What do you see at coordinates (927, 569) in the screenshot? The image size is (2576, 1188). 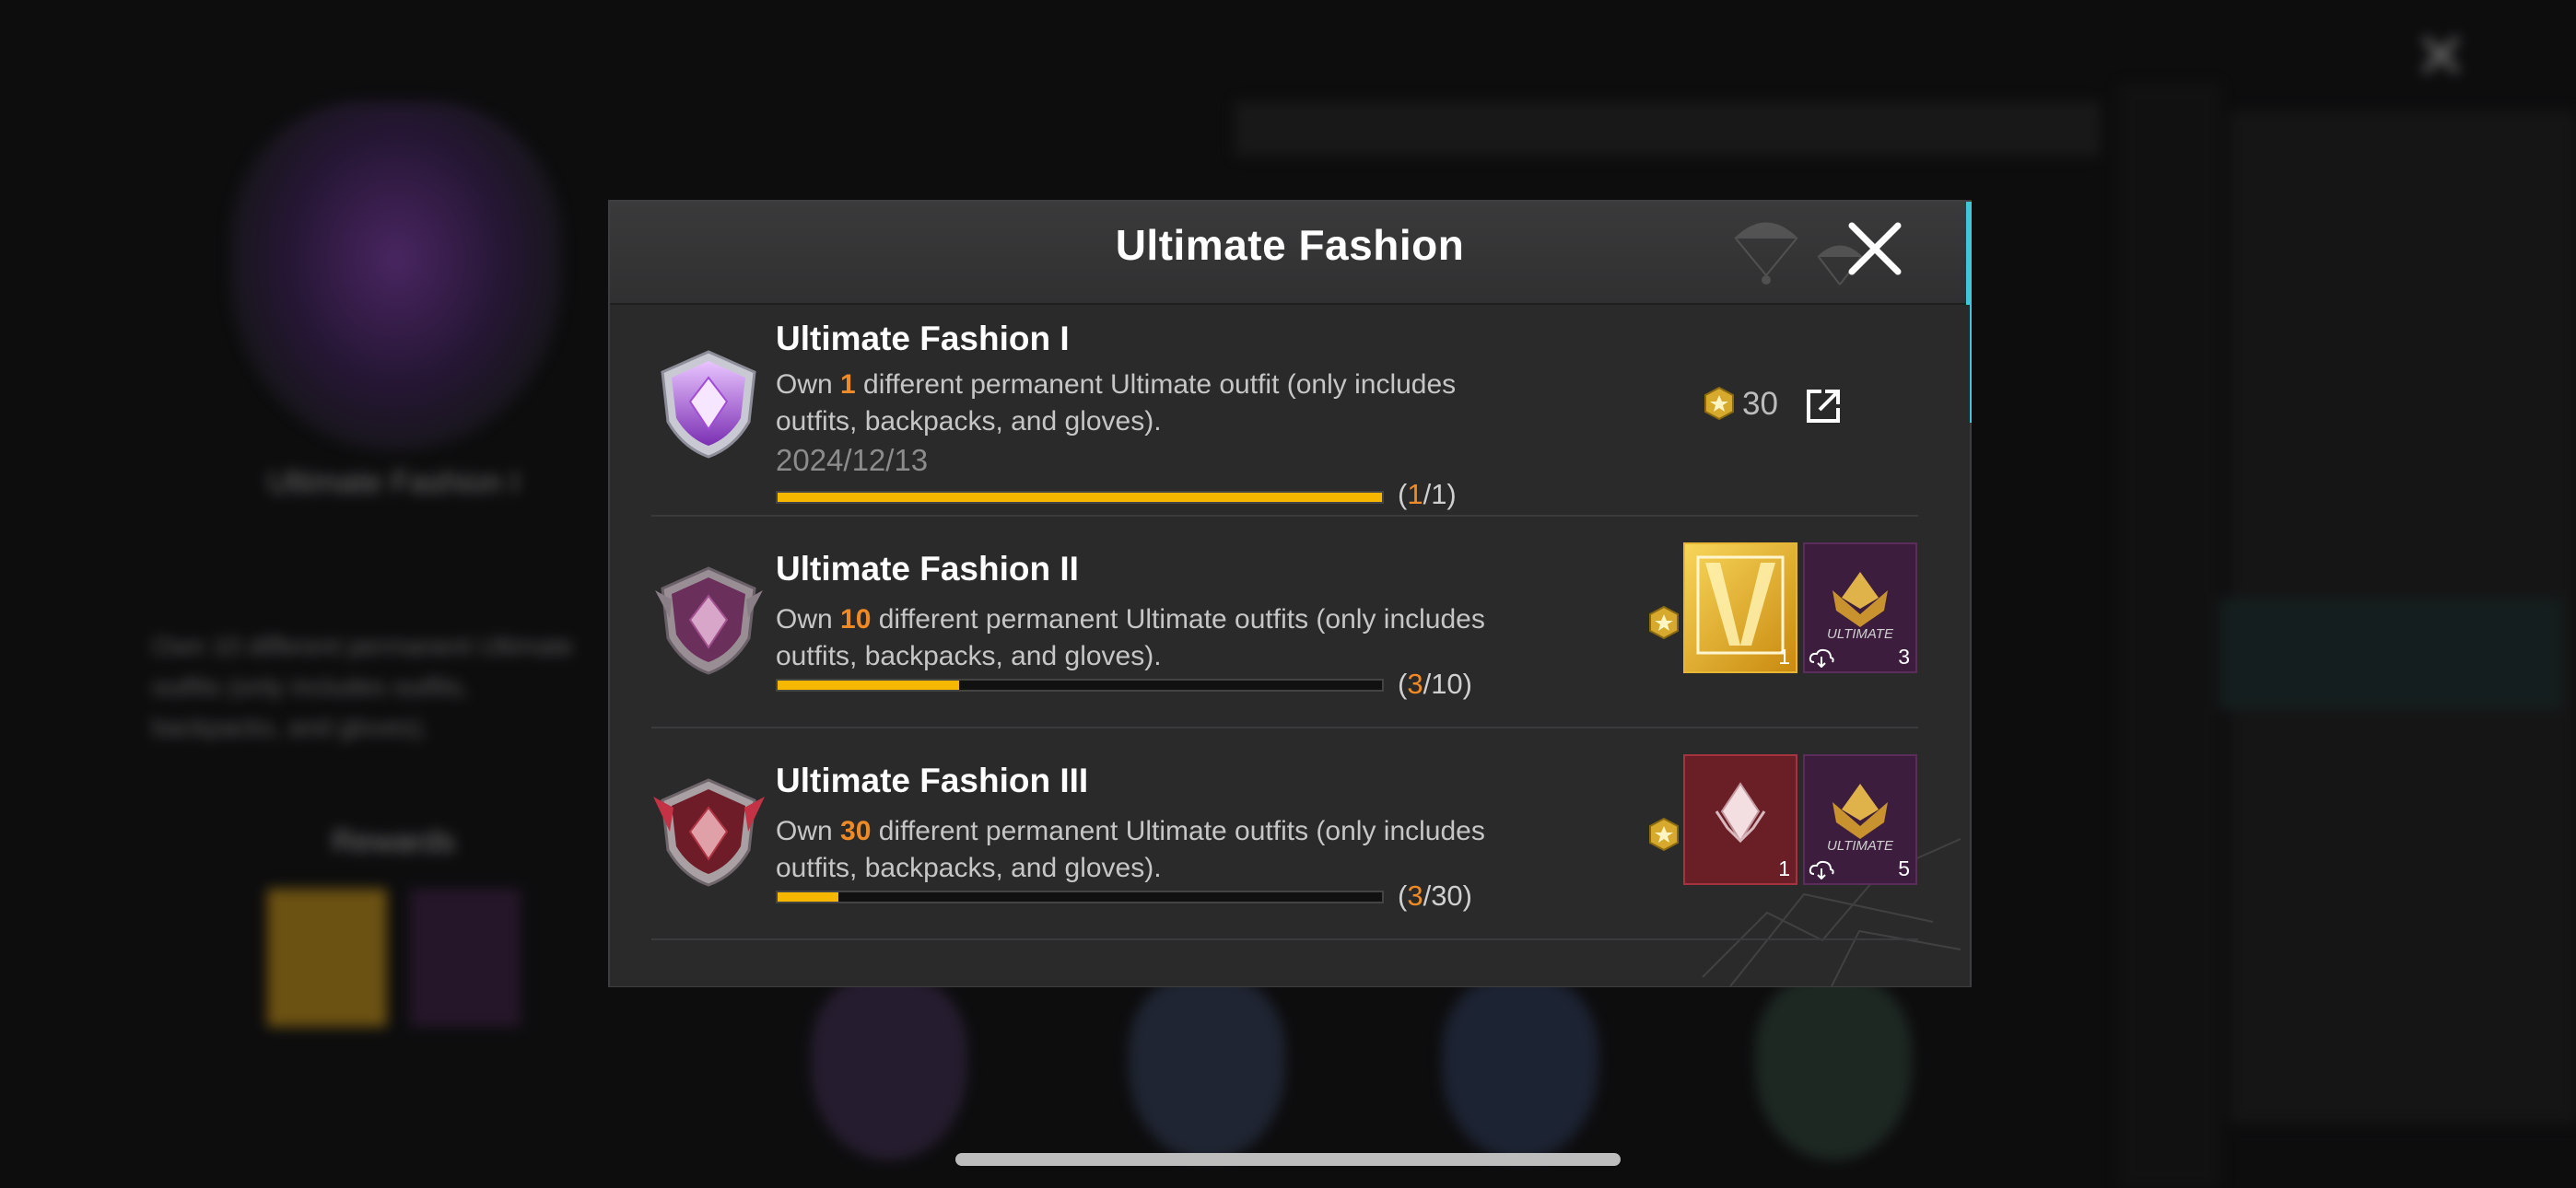 I see `achievement-title: Ultimate Fashion II` at bounding box center [927, 569].